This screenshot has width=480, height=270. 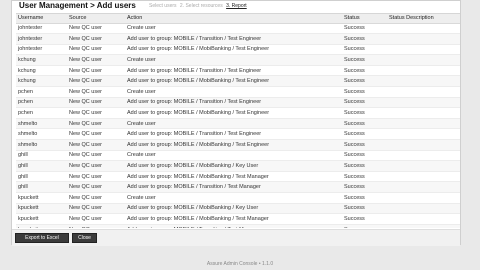 What do you see at coordinates (236, 237) in the screenshot?
I see `dialog-button-bar: Export to Excel Close` at bounding box center [236, 237].